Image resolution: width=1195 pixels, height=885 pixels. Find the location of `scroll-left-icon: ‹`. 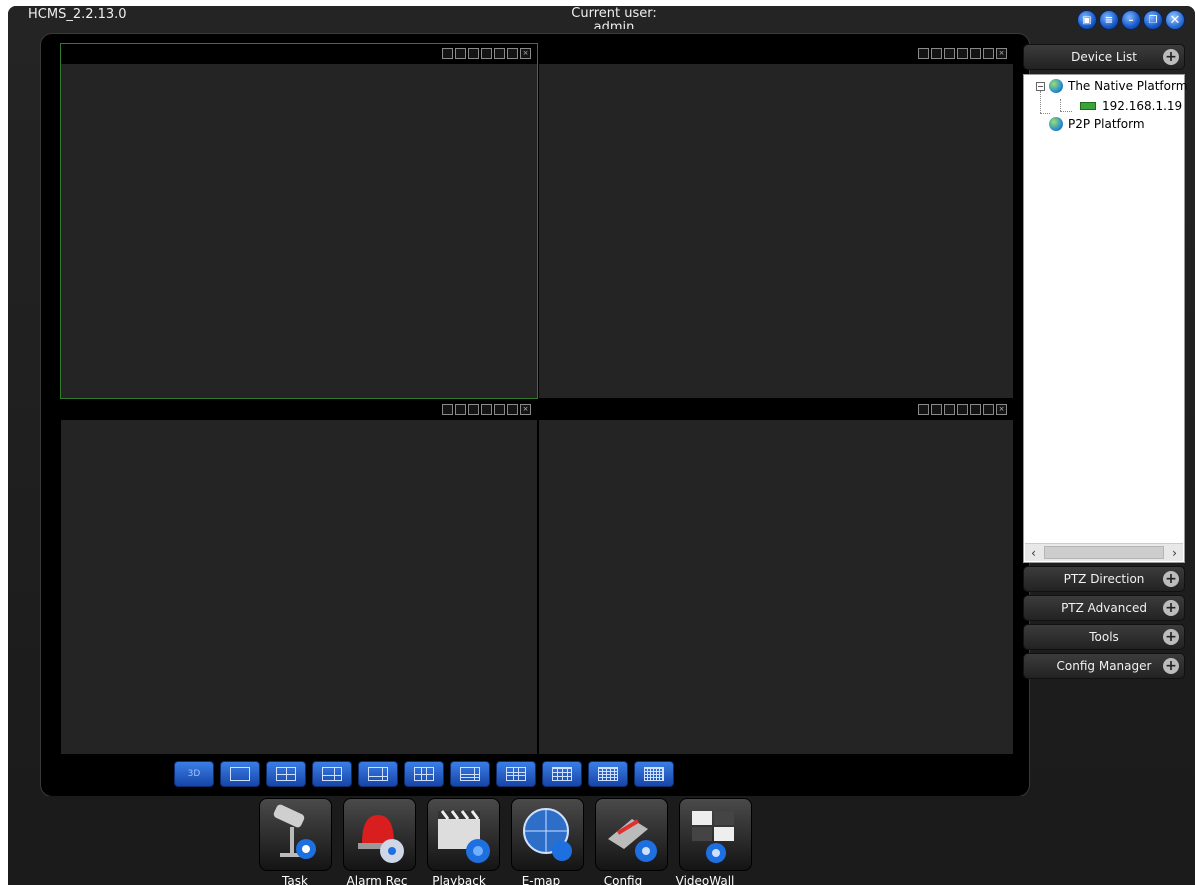

scroll-left-icon: ‹ is located at coordinates (1033, 553).